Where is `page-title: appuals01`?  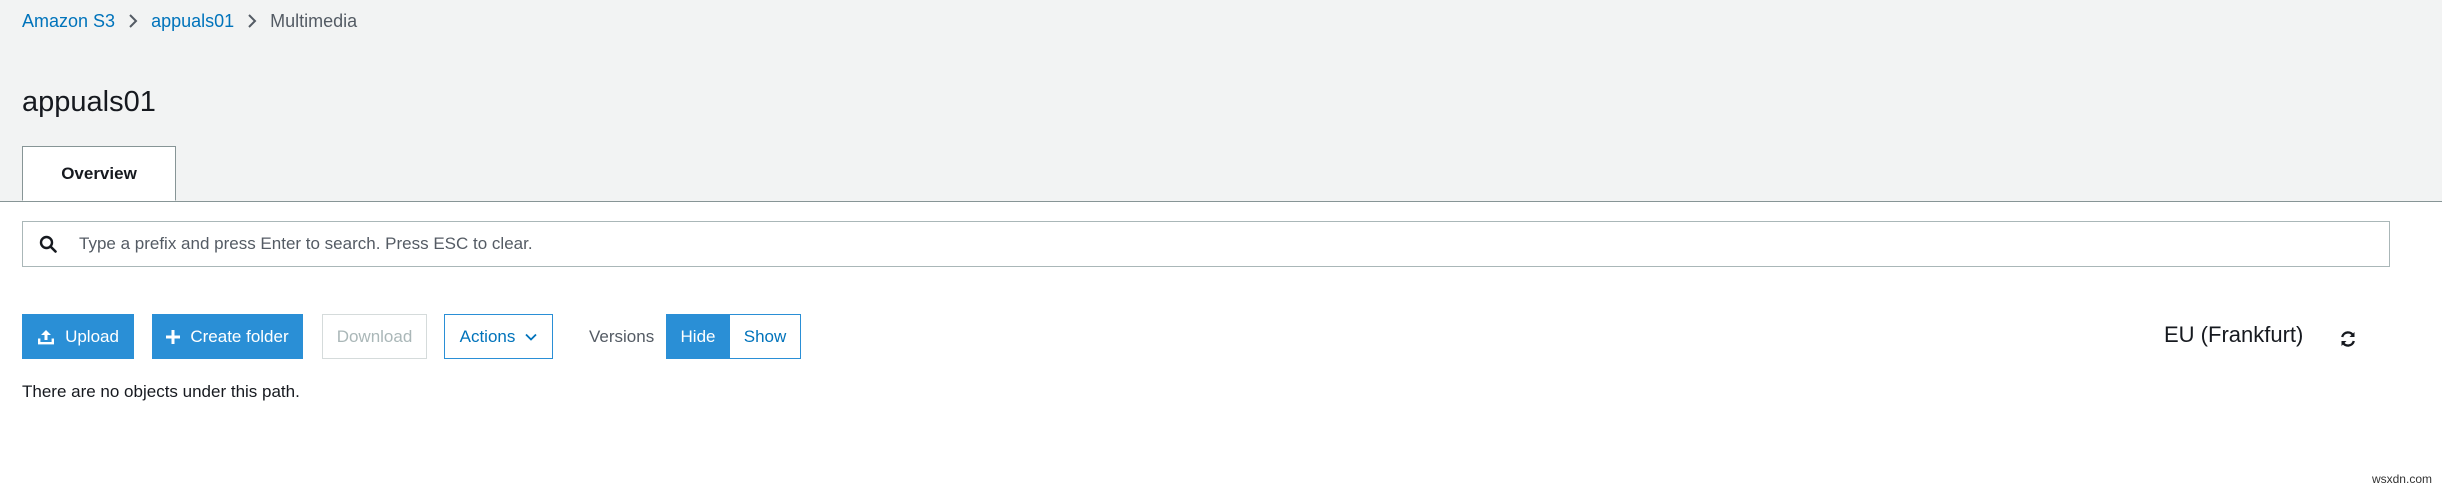 page-title: appuals01 is located at coordinates (89, 102).